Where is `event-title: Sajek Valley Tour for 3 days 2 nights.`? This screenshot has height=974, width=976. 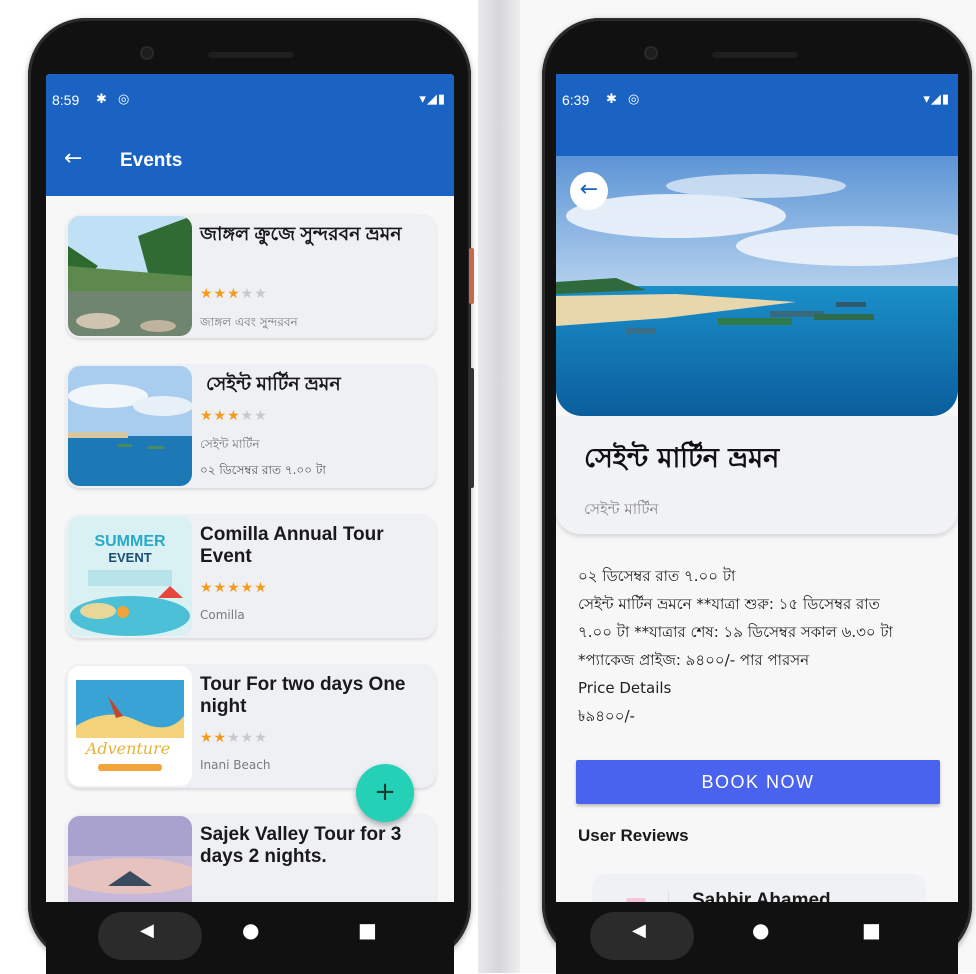
event-title: Sajek Valley Tour for 3 days 2 nights. is located at coordinates (301, 845).